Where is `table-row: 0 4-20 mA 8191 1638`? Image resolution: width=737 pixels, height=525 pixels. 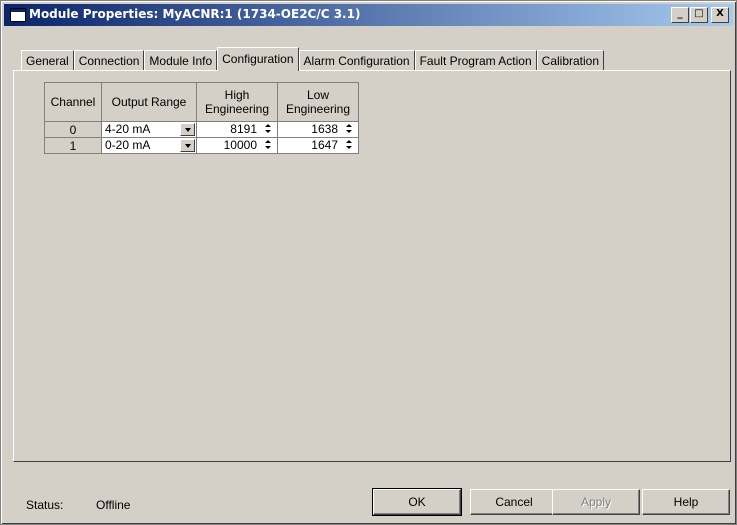
table-row: 0 4-20 mA 8191 1638 is located at coordinates (201, 129).